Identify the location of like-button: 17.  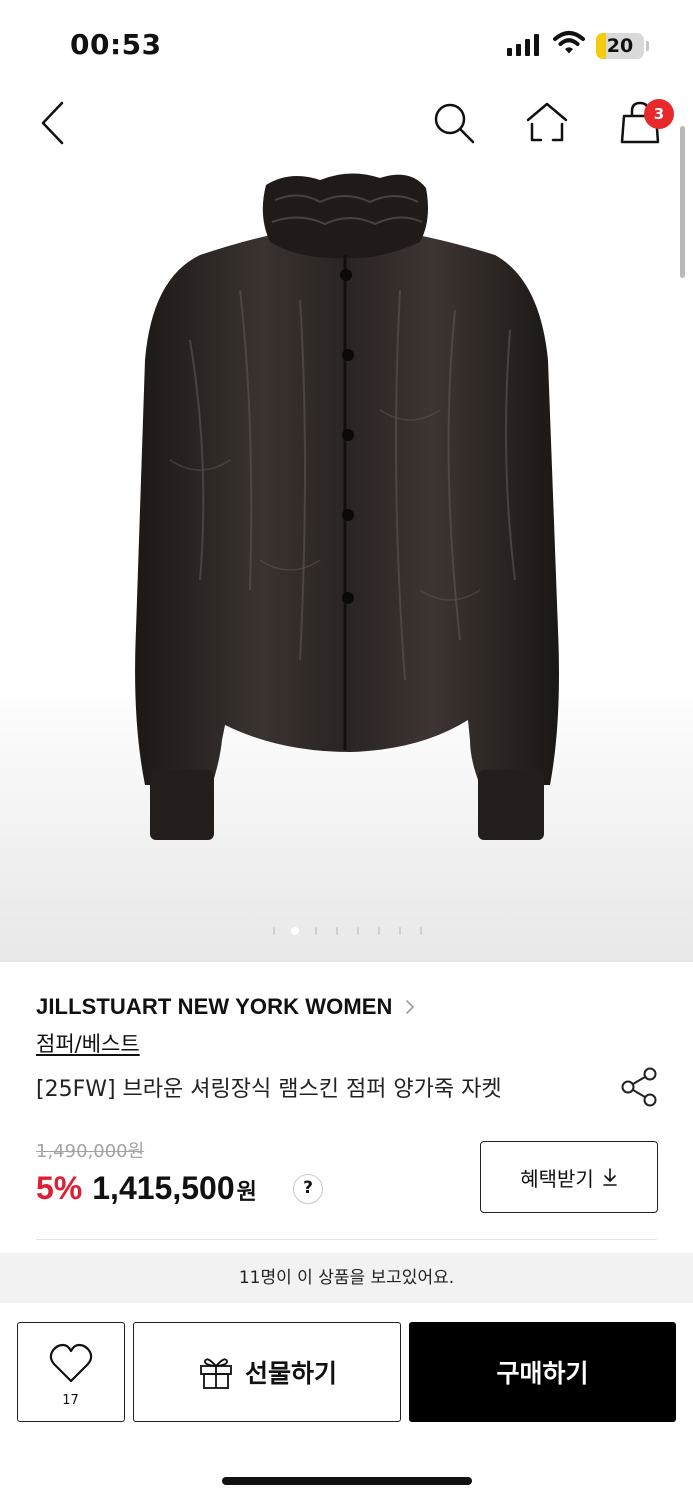
(71, 1372).